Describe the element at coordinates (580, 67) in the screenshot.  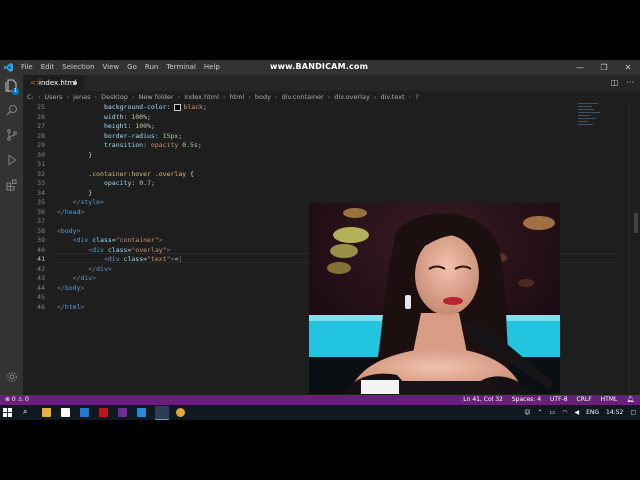
I see `minimize-button: —` at that location.